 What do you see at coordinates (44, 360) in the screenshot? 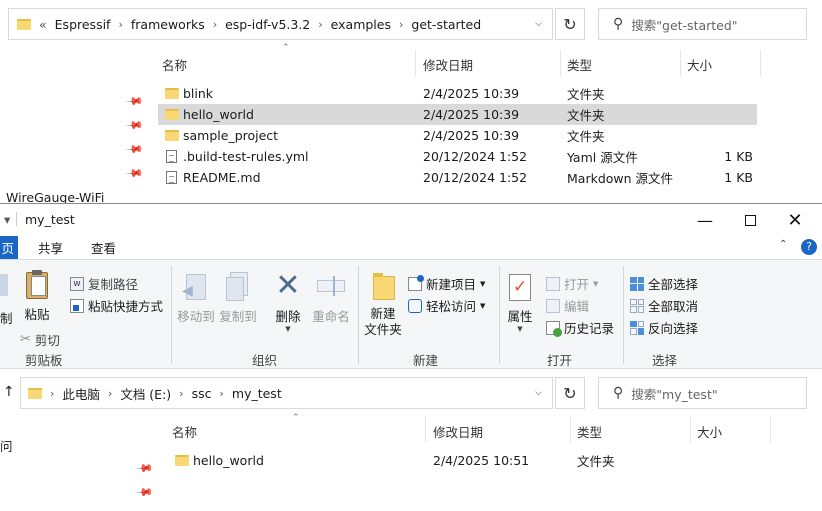
I see `group-label-clipboard: 剪贴板` at bounding box center [44, 360].